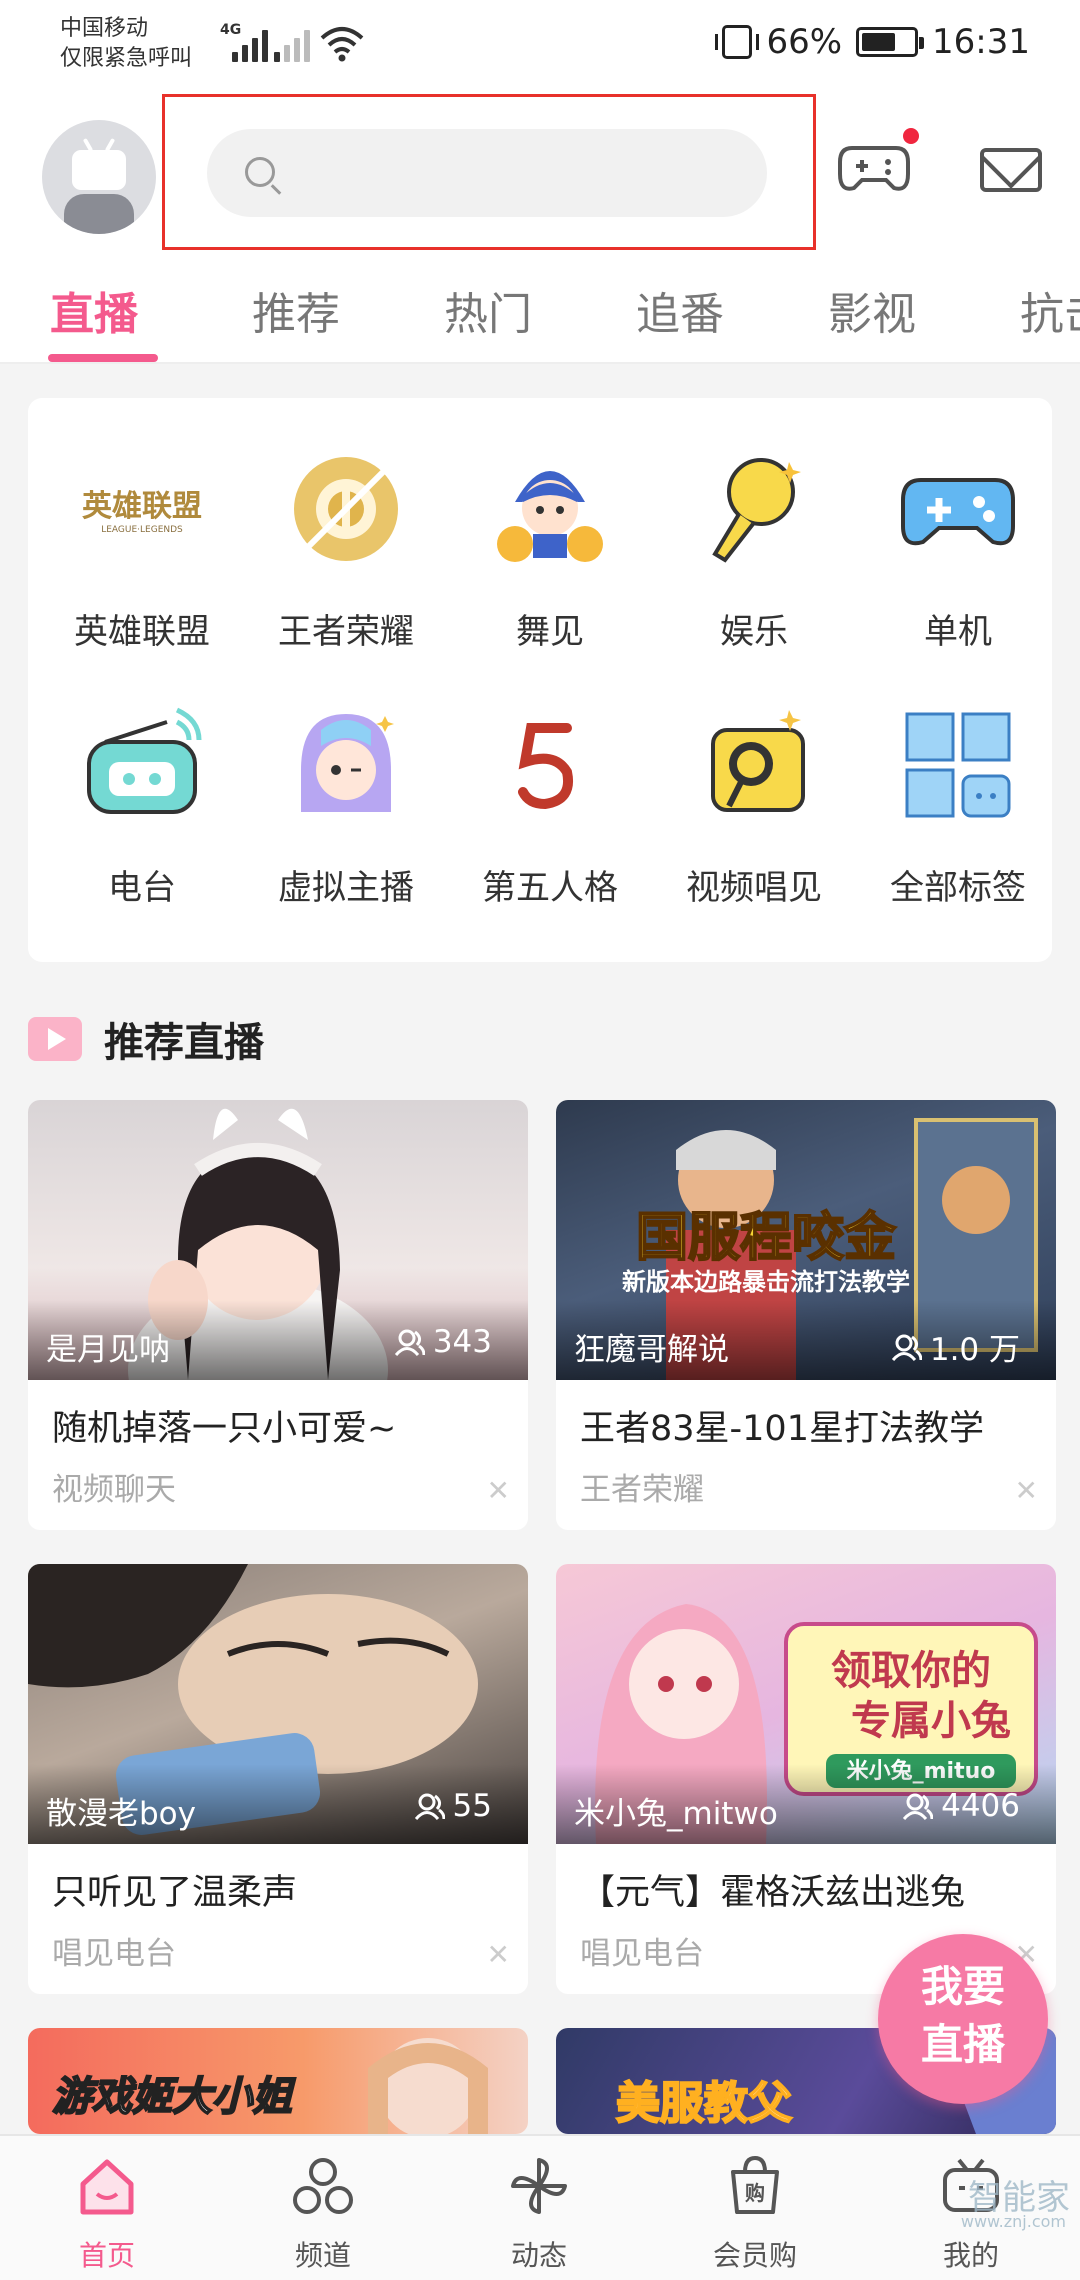 This screenshot has height=2280, width=1080. I want to click on tab-movies: 影视, so click(872, 310).